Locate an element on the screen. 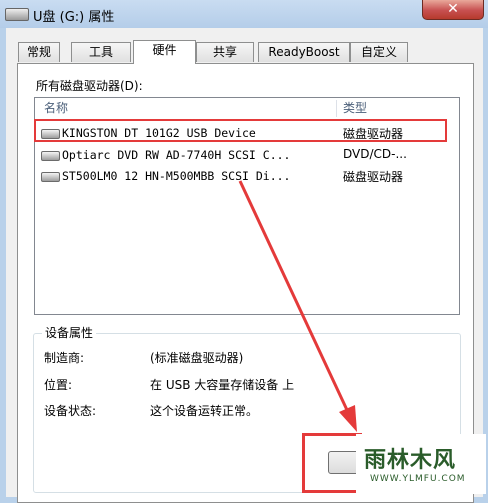 Image resolution: width=488 pixels, height=503 pixels. tab-hardware: 硬件 is located at coordinates (164, 52).